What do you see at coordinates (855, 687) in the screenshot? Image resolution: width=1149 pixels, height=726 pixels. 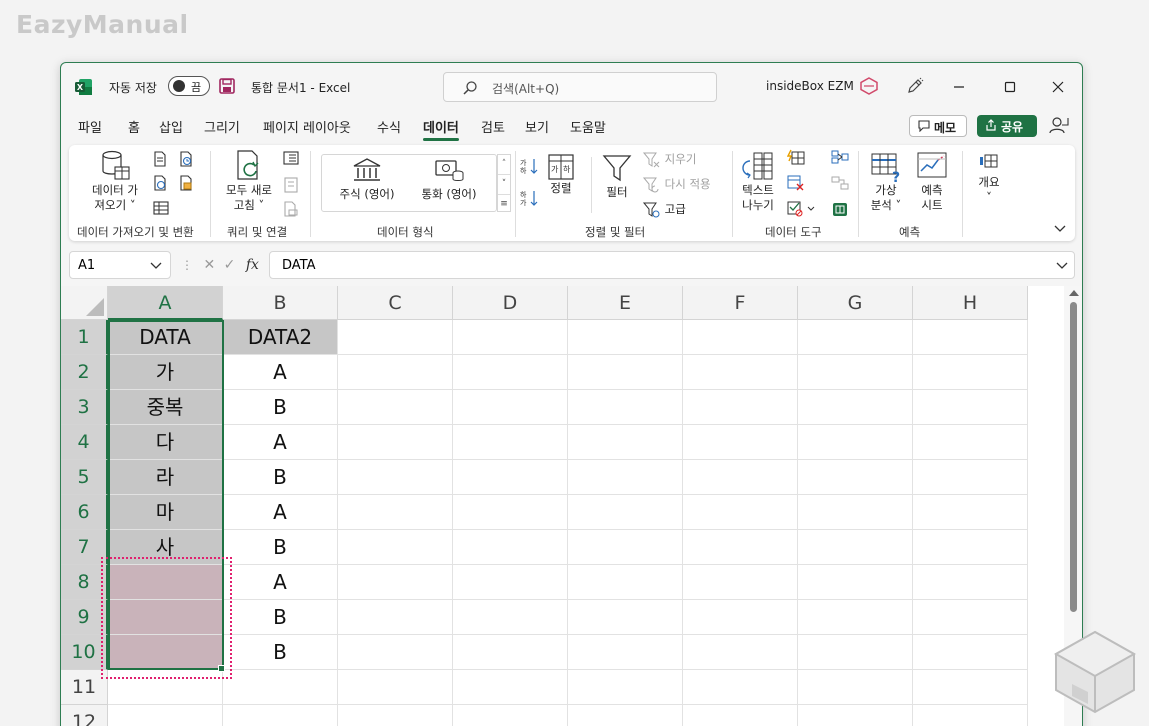 I see `cell-g11` at bounding box center [855, 687].